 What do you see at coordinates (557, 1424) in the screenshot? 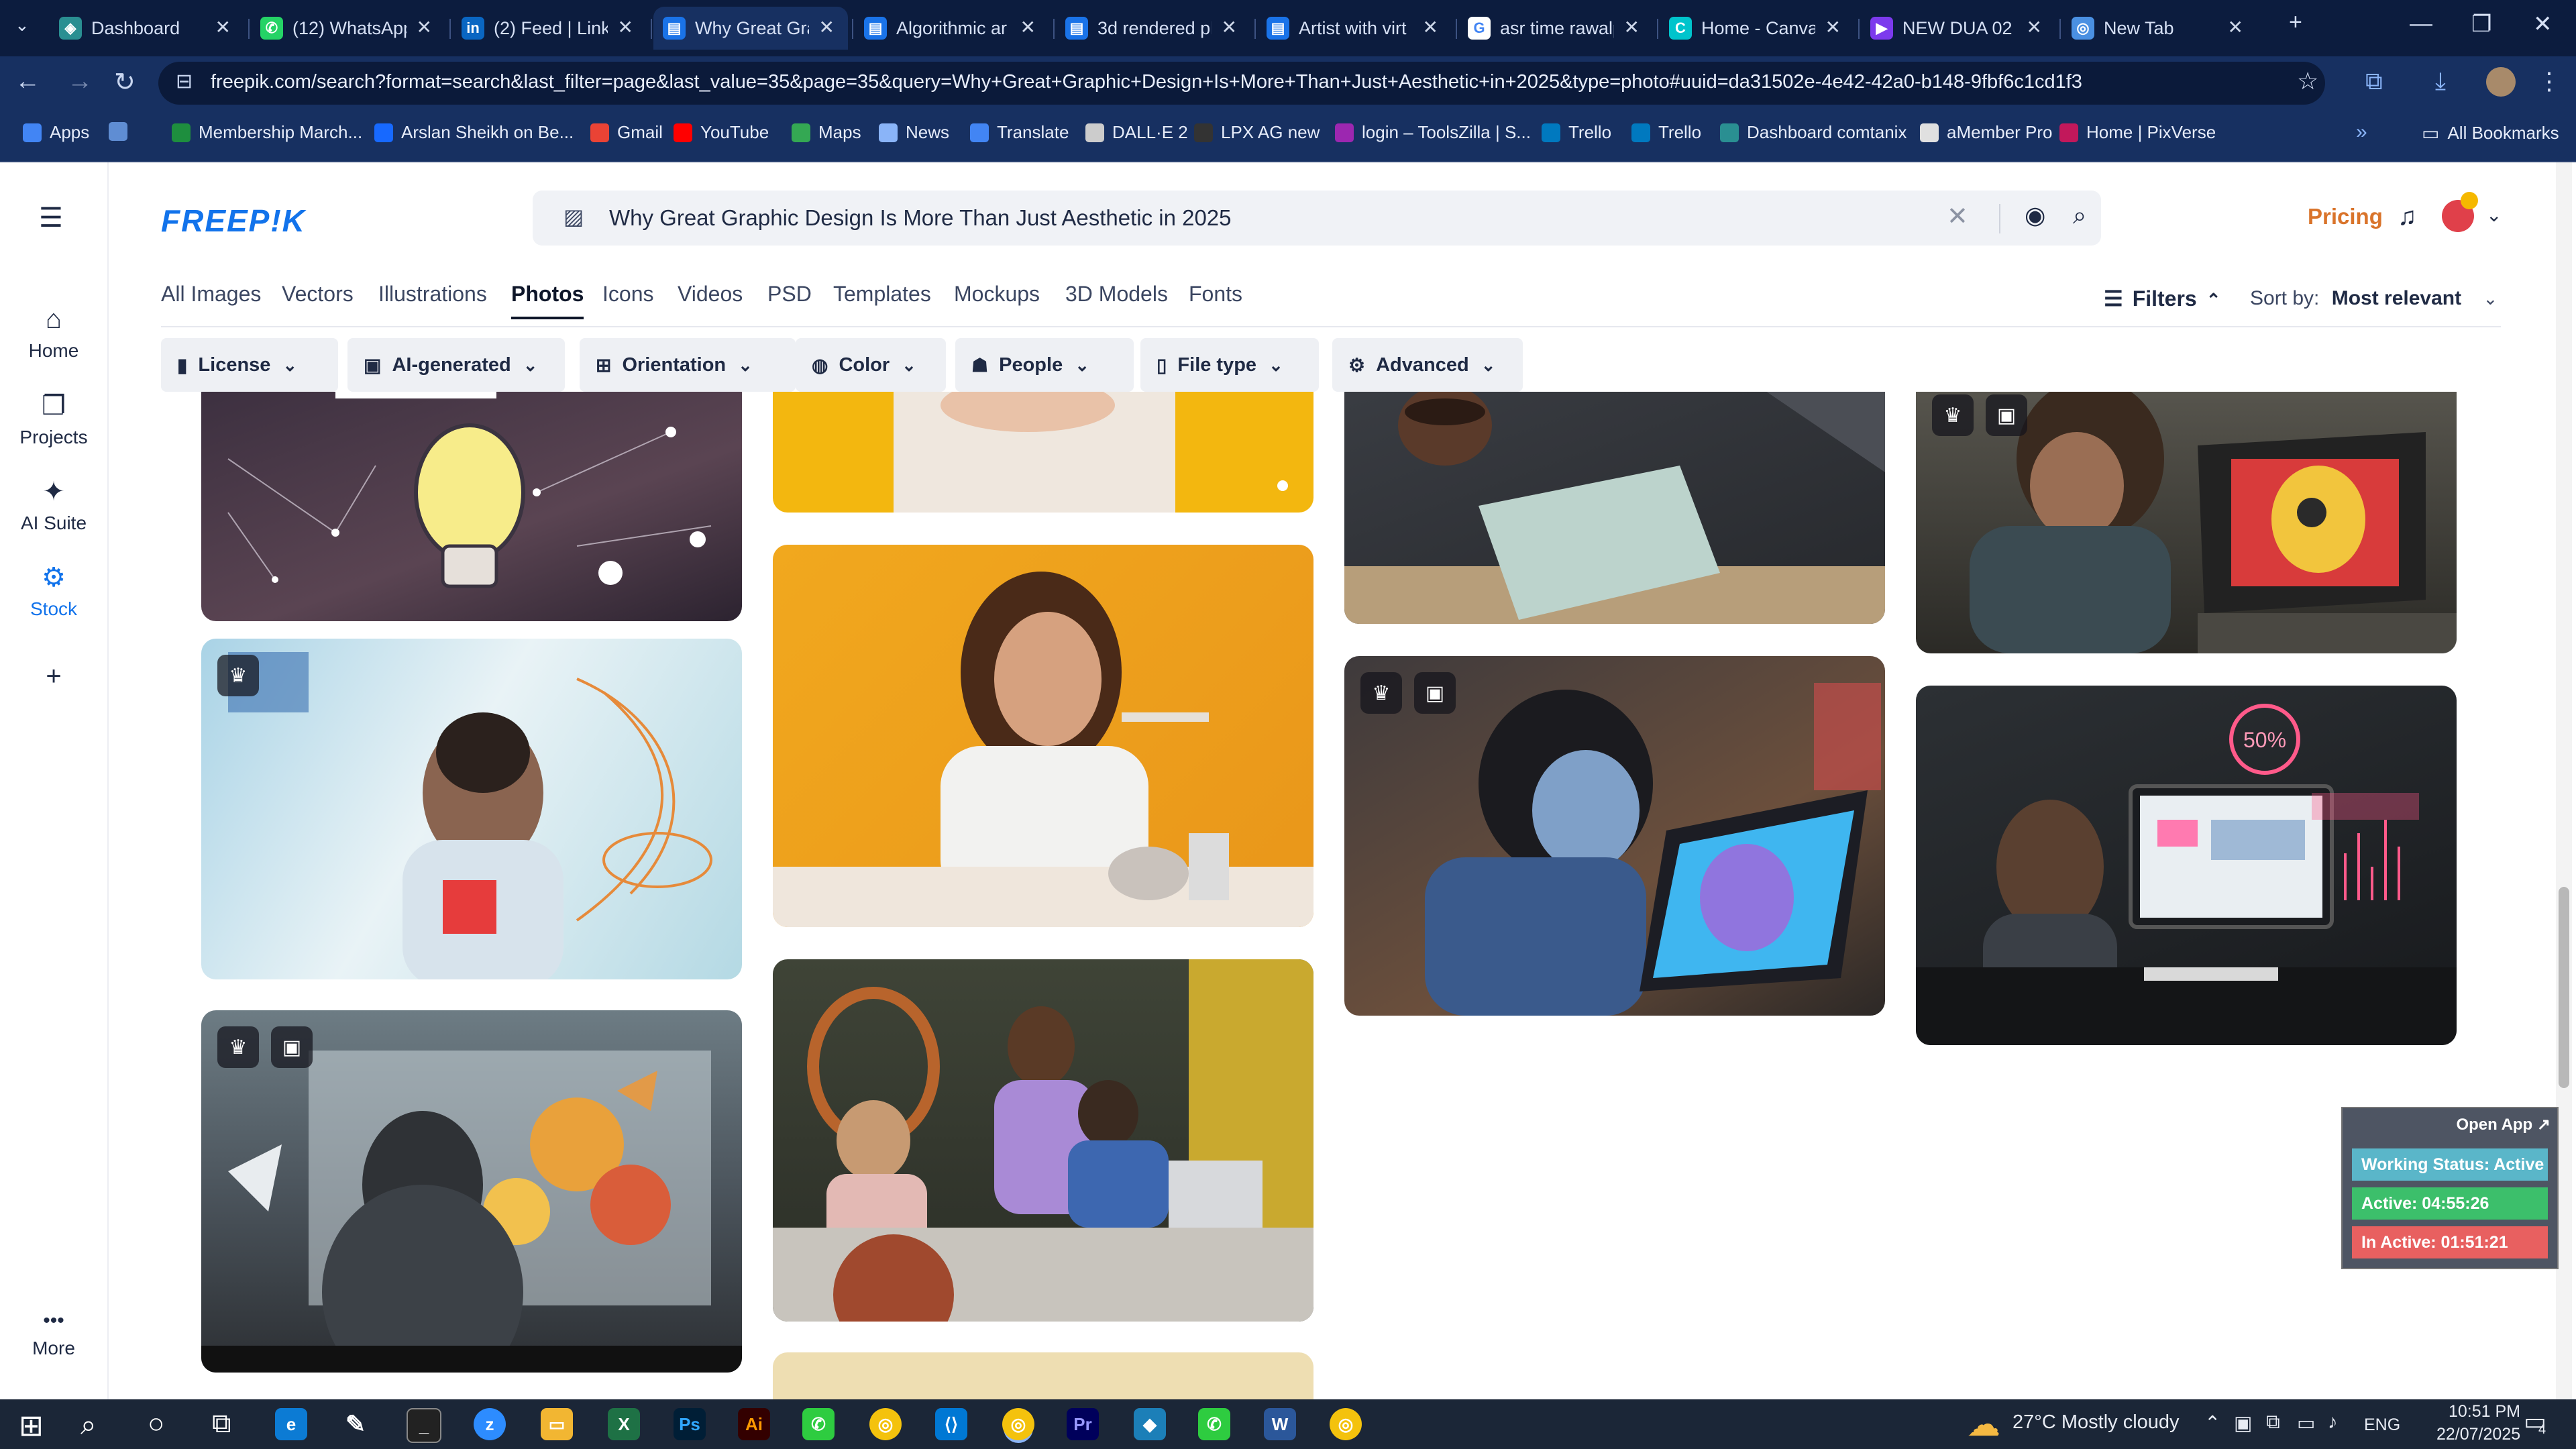
I see `file-explorer-icon: ▭` at bounding box center [557, 1424].